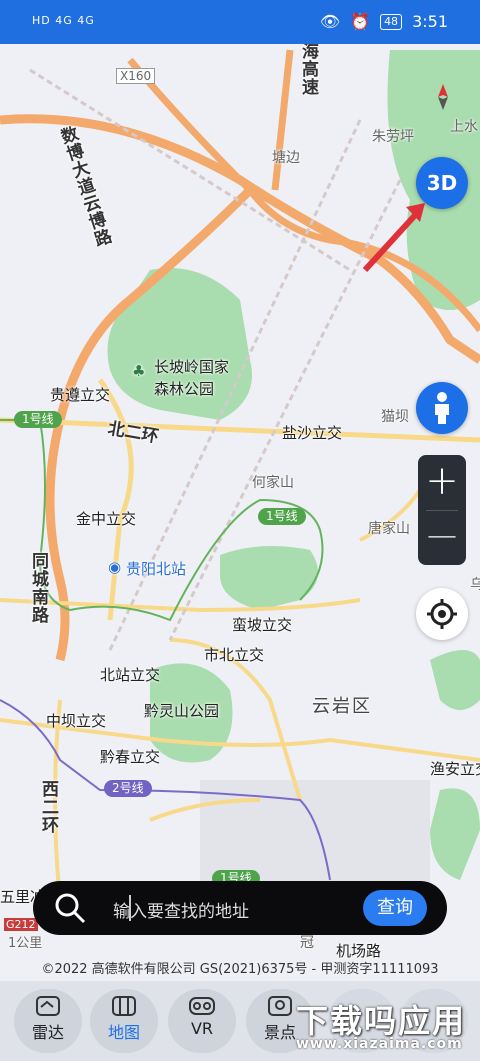 This screenshot has width=480, height=1061. I want to click on place-partial: 乌, so click(475, 585).